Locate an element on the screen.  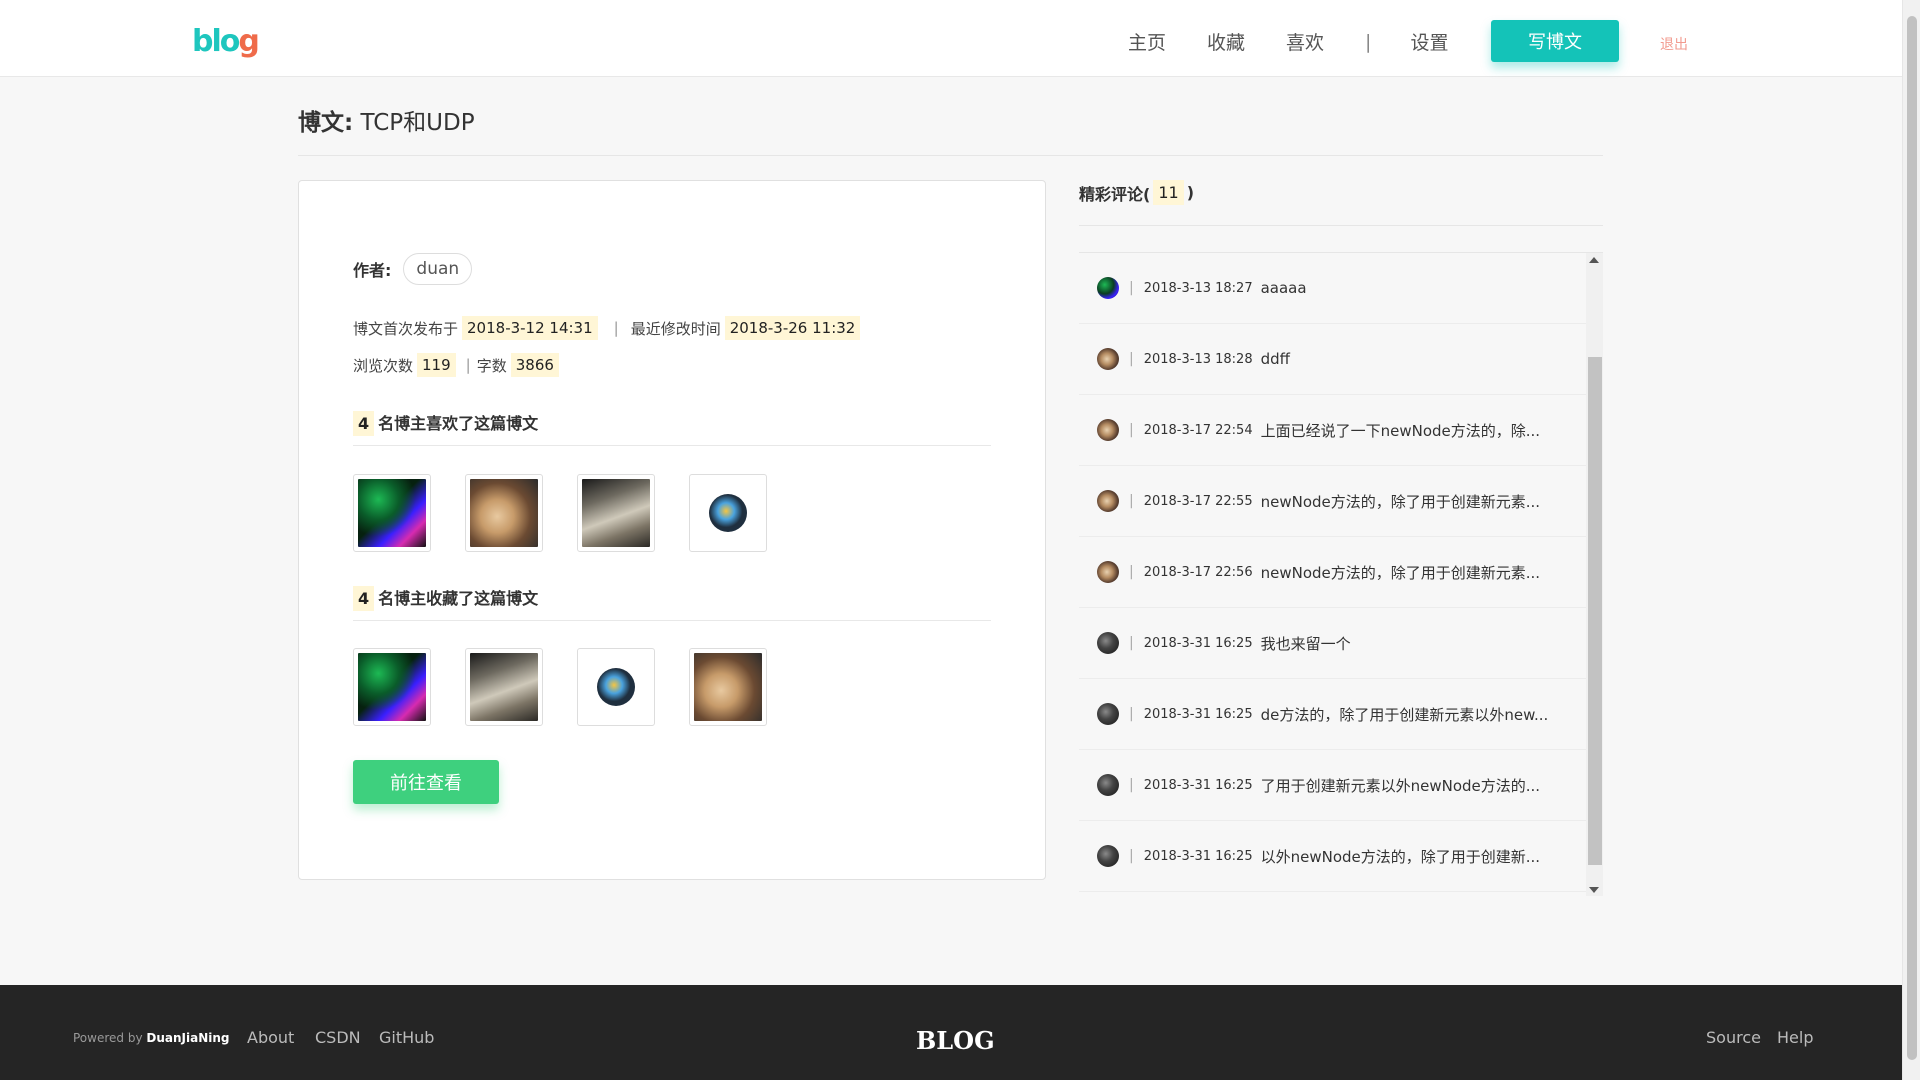
scroll-up-arrow-icon is located at coordinates (1594, 260).